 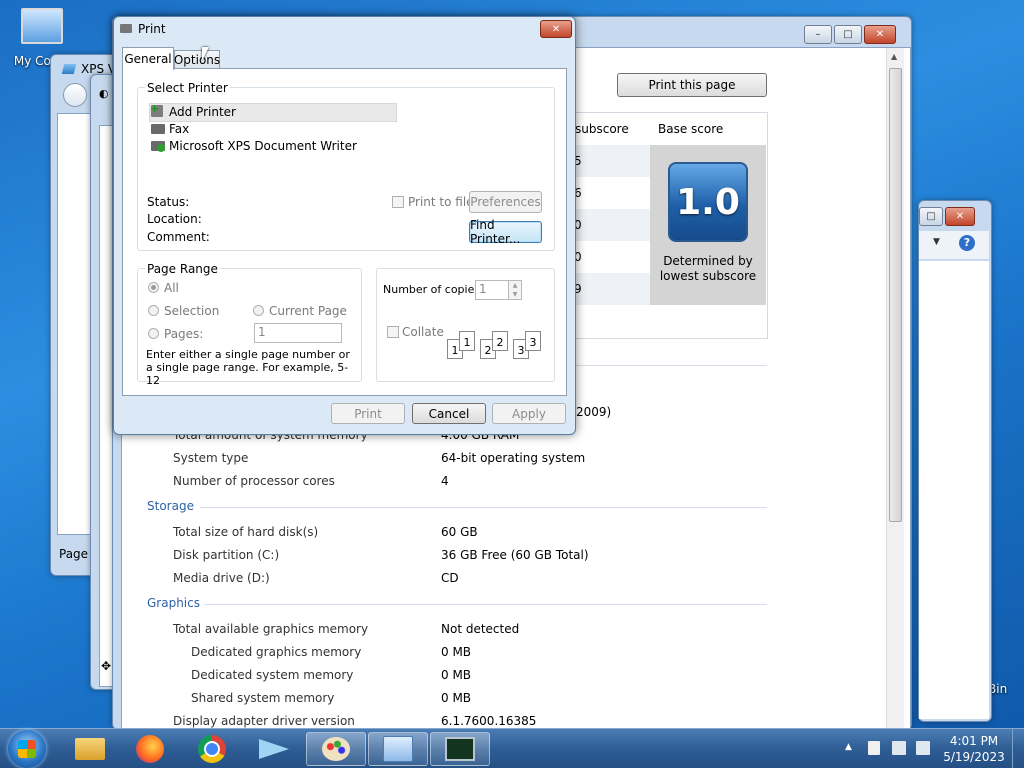 I want to click on taskbar-mail-button, so click(x=274, y=749).